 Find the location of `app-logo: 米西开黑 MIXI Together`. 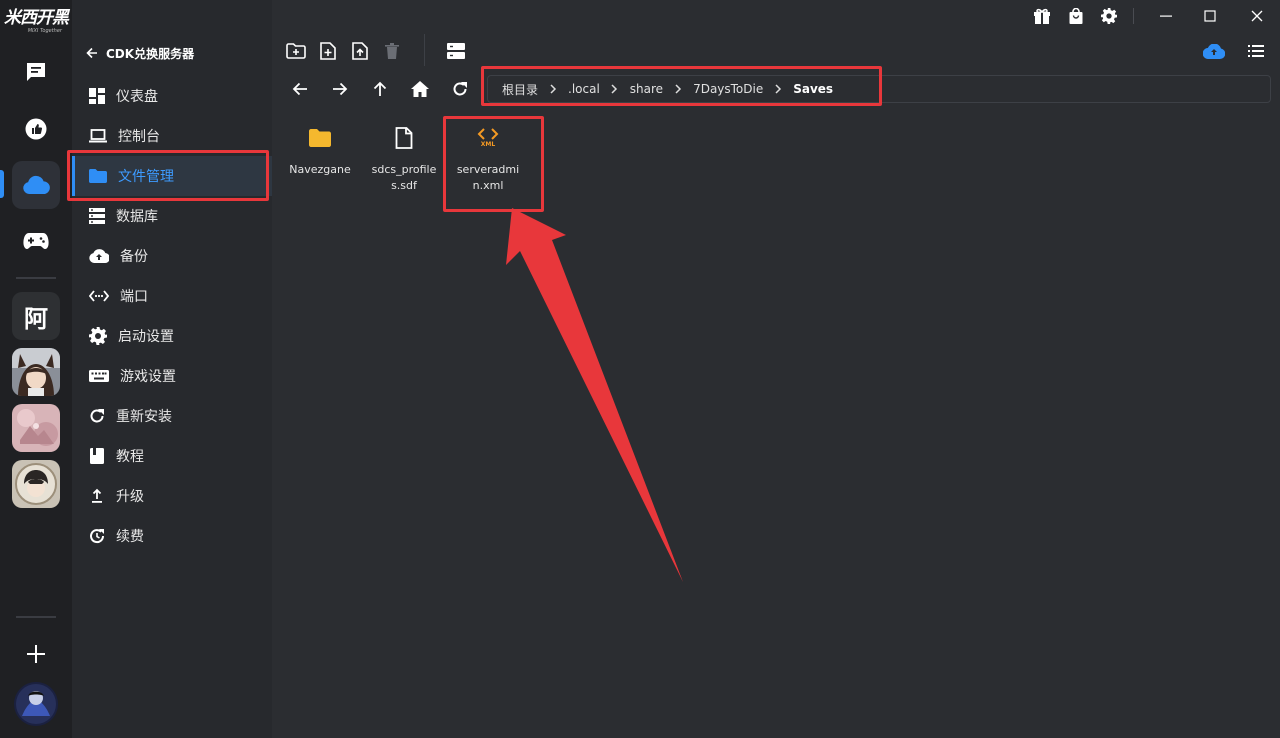

app-logo: 米西开黑 MIXI Together is located at coordinates (36, 23).